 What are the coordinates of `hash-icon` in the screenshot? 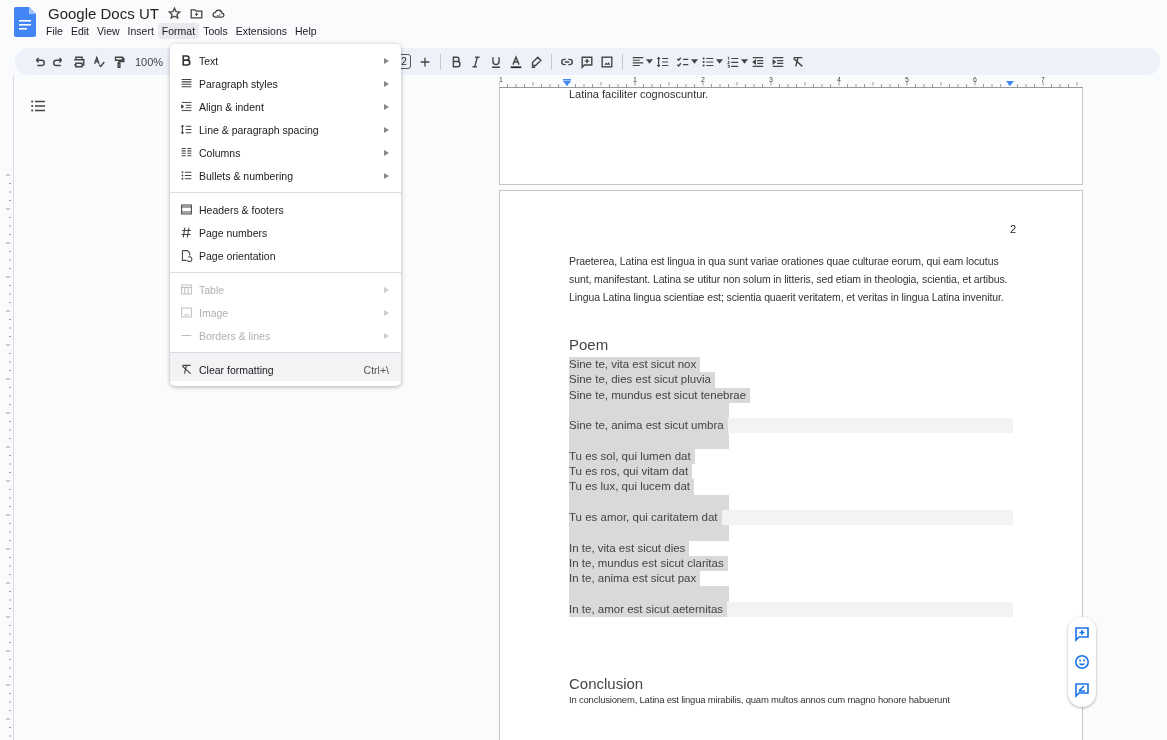 It's located at (186, 232).